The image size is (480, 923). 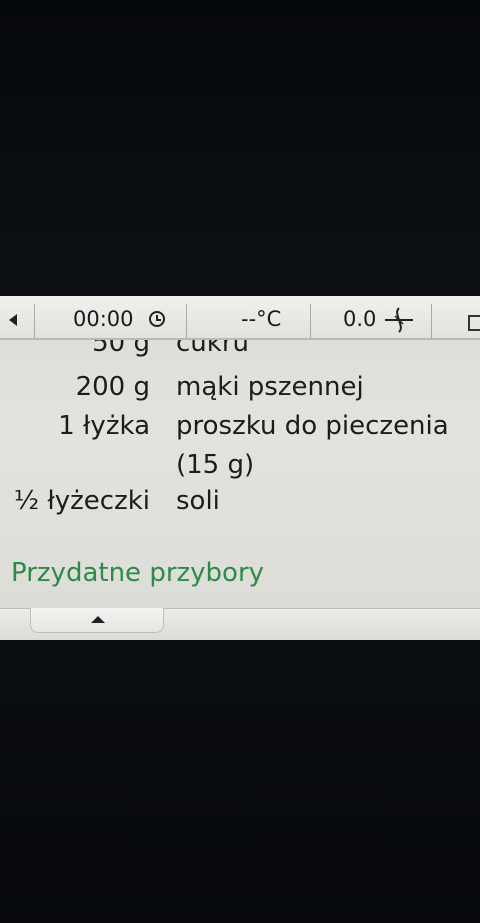 What do you see at coordinates (13, 320) in the screenshot?
I see `left-arrow-icon` at bounding box center [13, 320].